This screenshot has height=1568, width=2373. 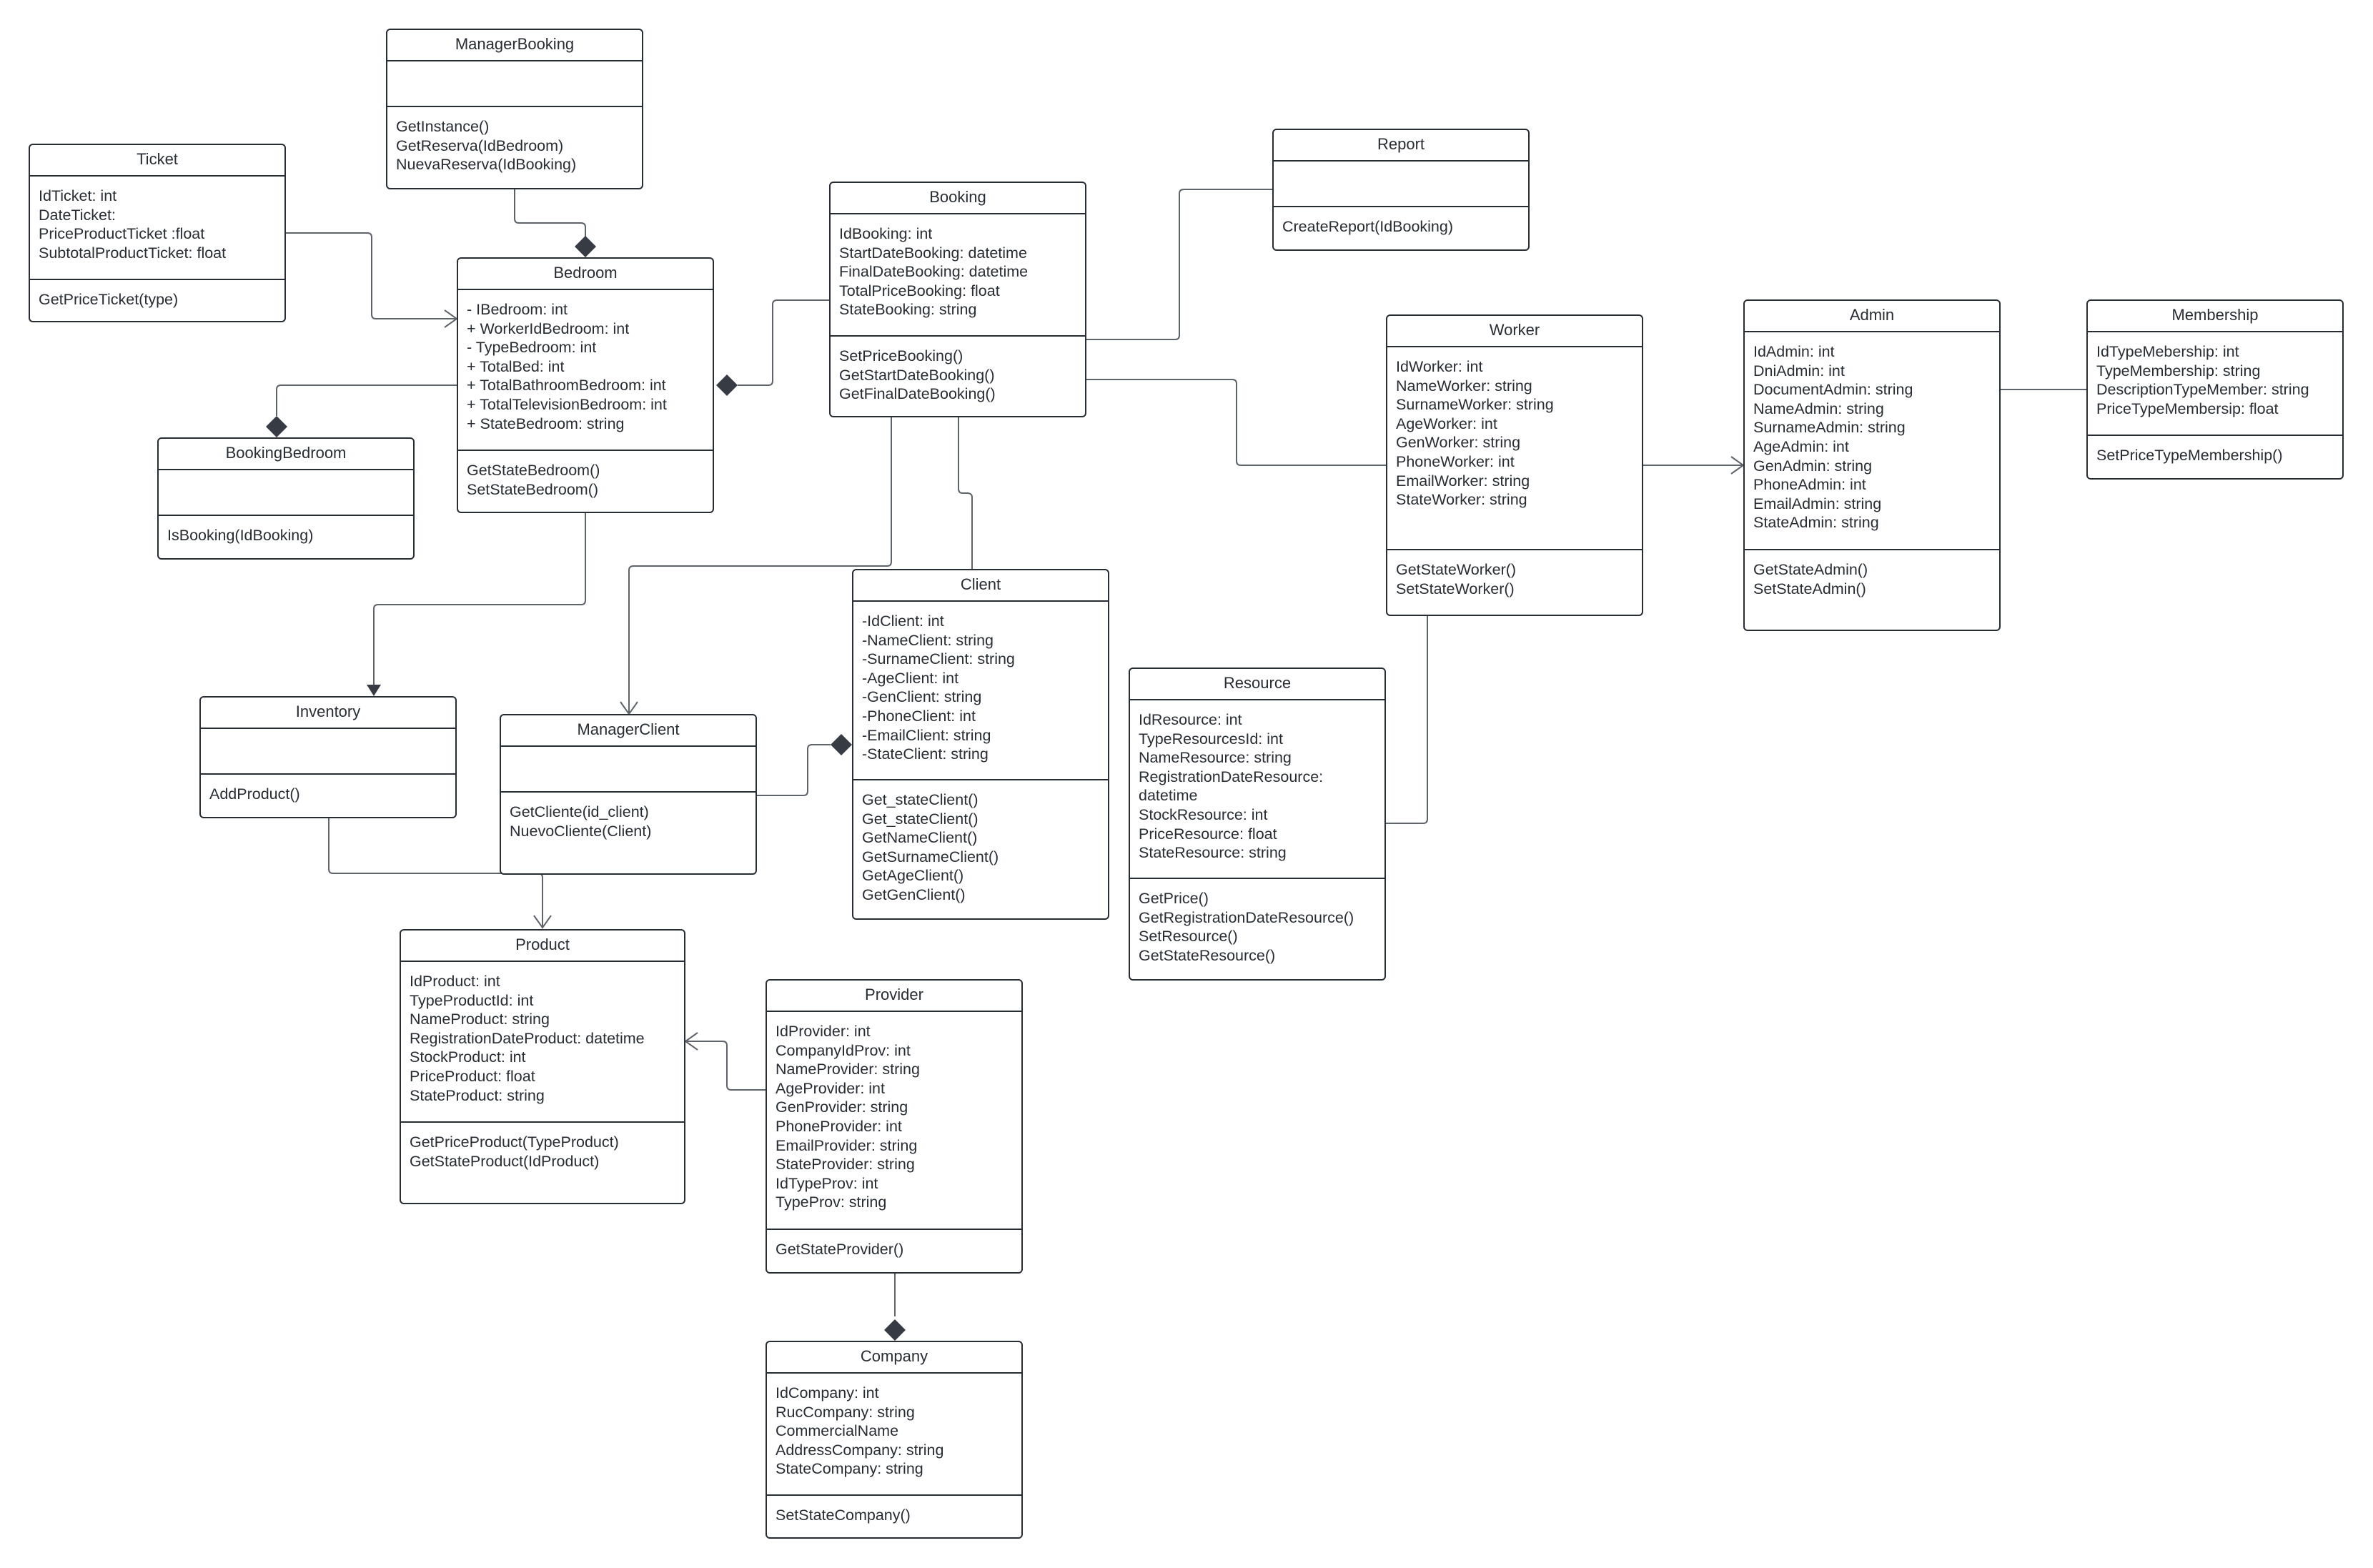 What do you see at coordinates (367, 394) in the screenshot?
I see `connector-bedroom-bookingbedroom` at bounding box center [367, 394].